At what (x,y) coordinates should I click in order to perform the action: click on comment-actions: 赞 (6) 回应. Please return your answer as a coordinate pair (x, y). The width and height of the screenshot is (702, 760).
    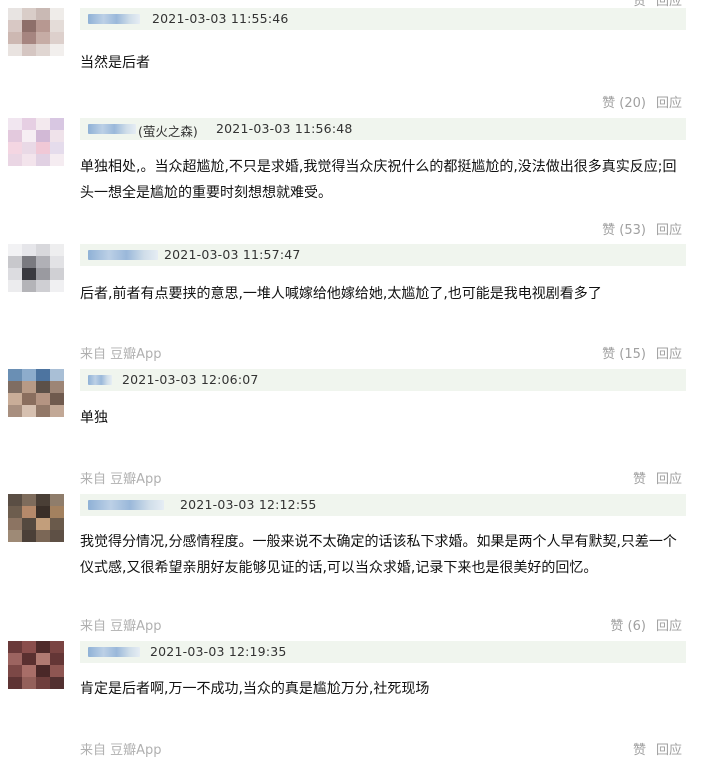
    Looking at the image, I should click on (646, 624).